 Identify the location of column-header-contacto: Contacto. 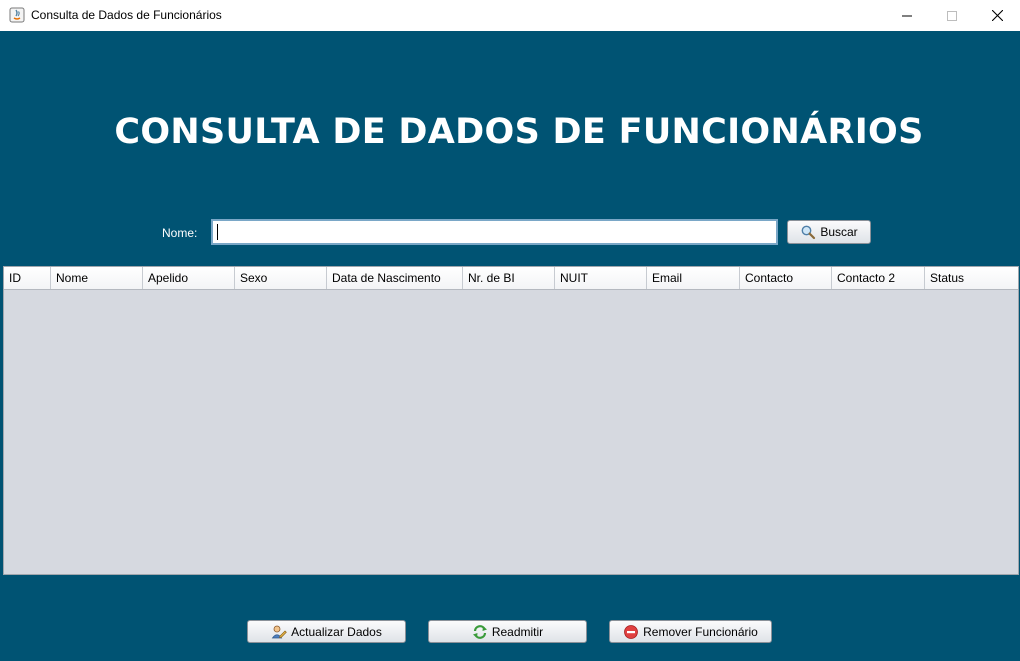
(786, 278).